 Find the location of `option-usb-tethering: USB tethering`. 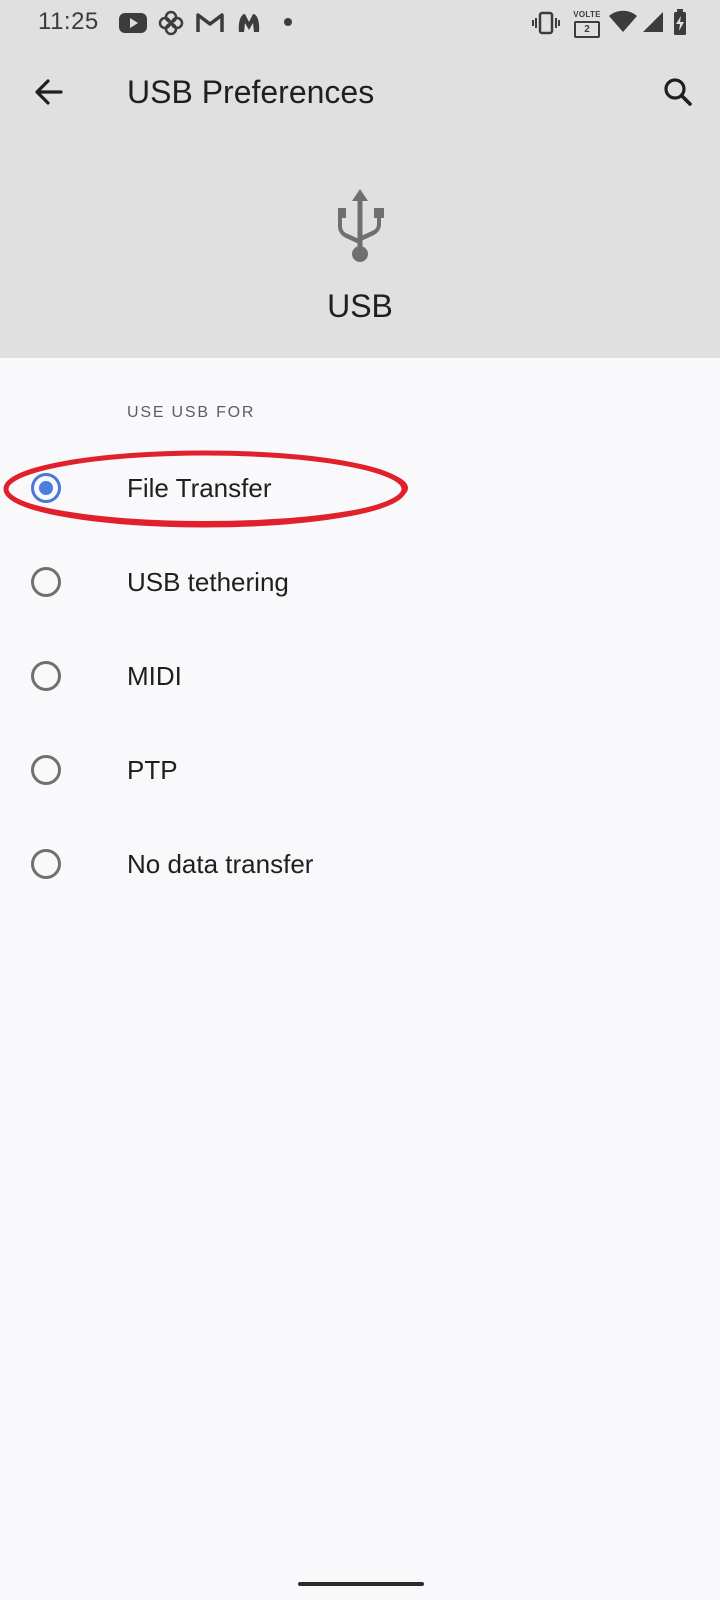

option-usb-tethering: USB tethering is located at coordinates (360, 584).